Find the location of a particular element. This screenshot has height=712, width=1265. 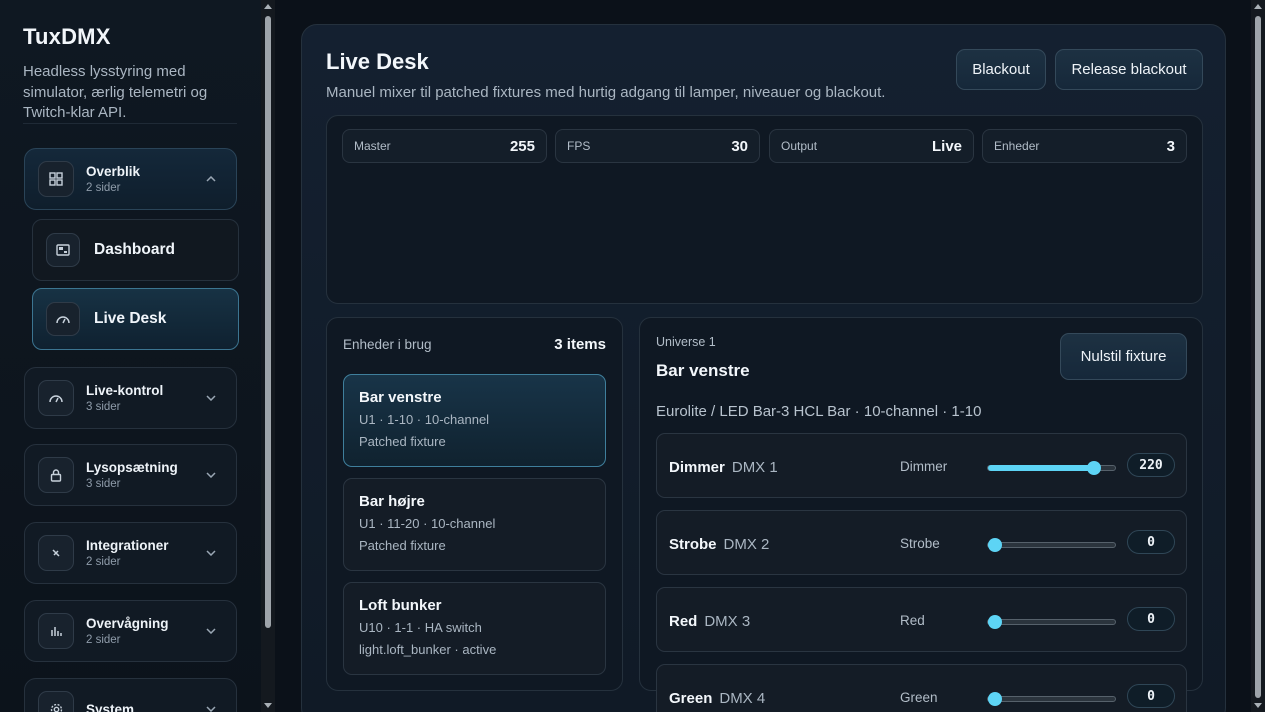

chevron-up-icon is located at coordinates (211, 179).